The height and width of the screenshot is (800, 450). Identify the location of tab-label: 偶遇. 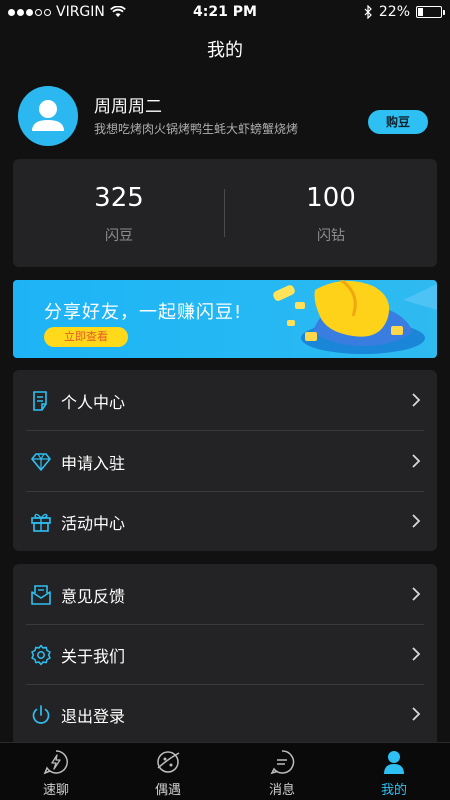
(167, 790).